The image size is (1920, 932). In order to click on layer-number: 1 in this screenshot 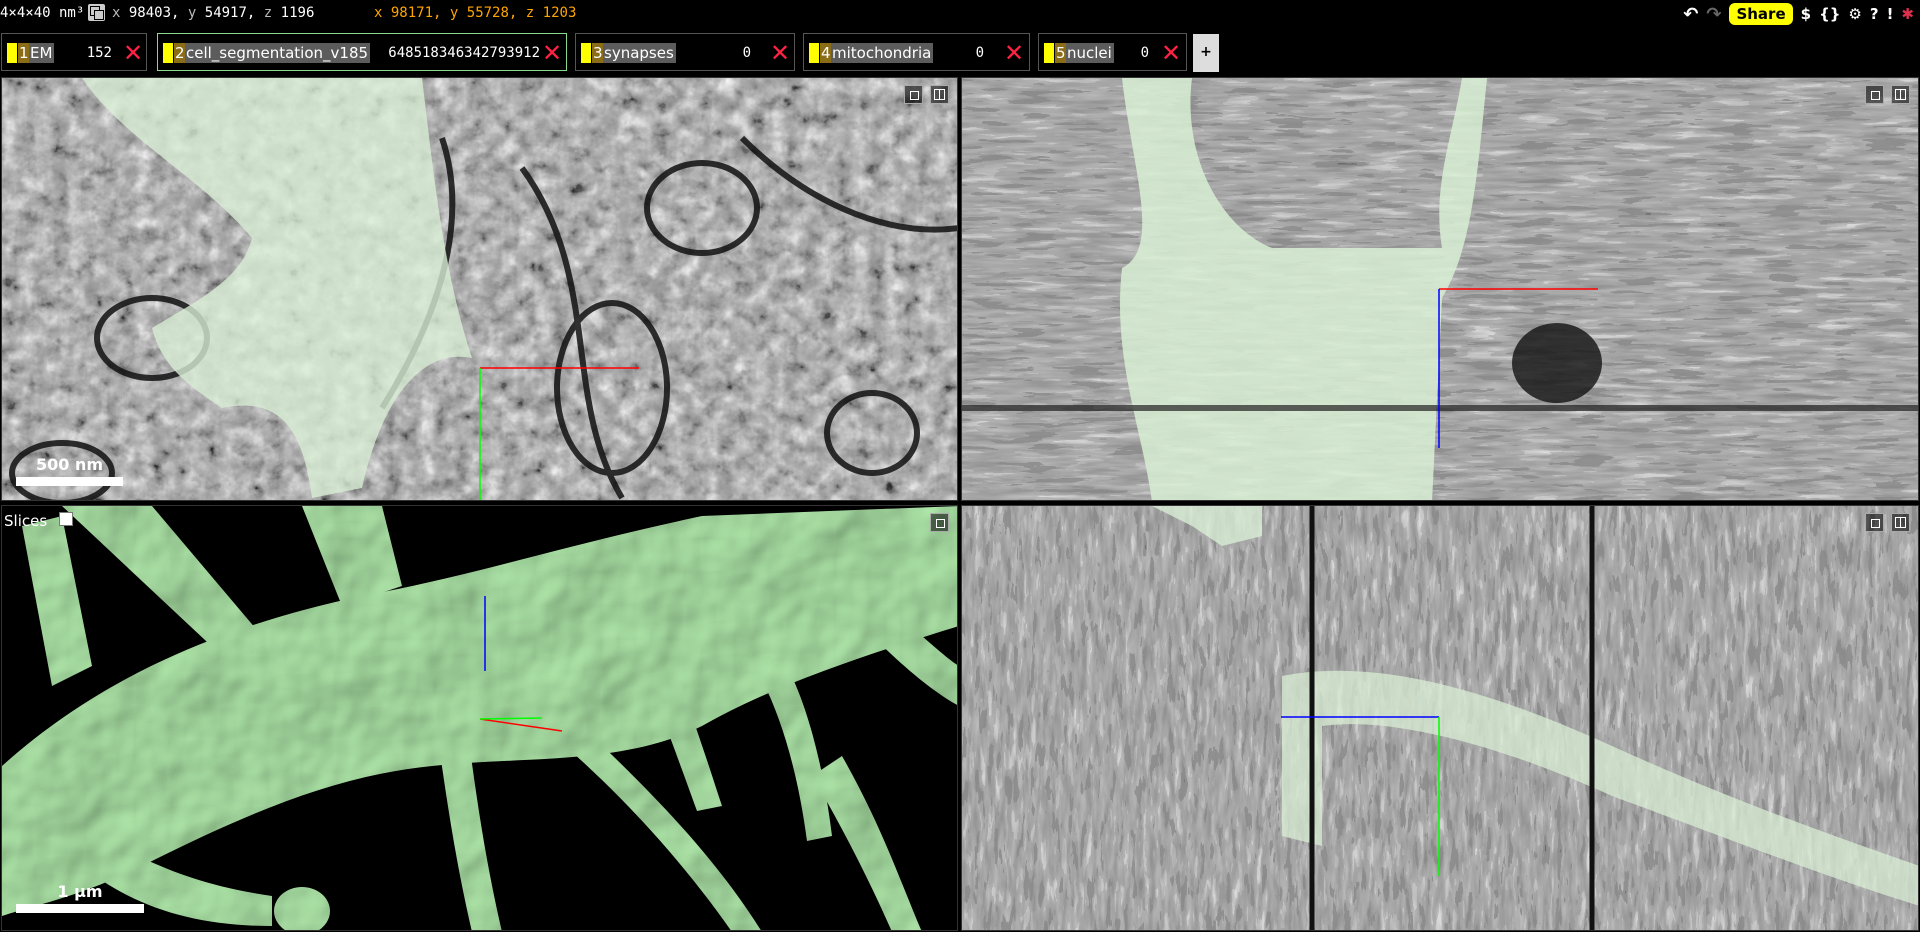, I will do `click(24, 53)`.